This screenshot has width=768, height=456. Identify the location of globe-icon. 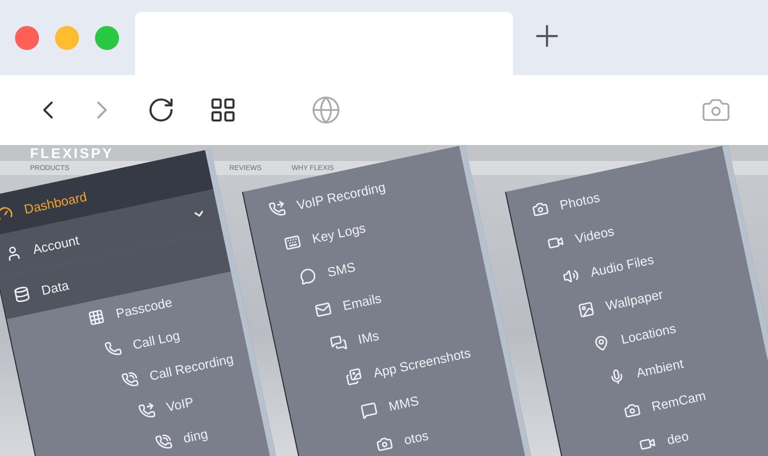
(326, 110).